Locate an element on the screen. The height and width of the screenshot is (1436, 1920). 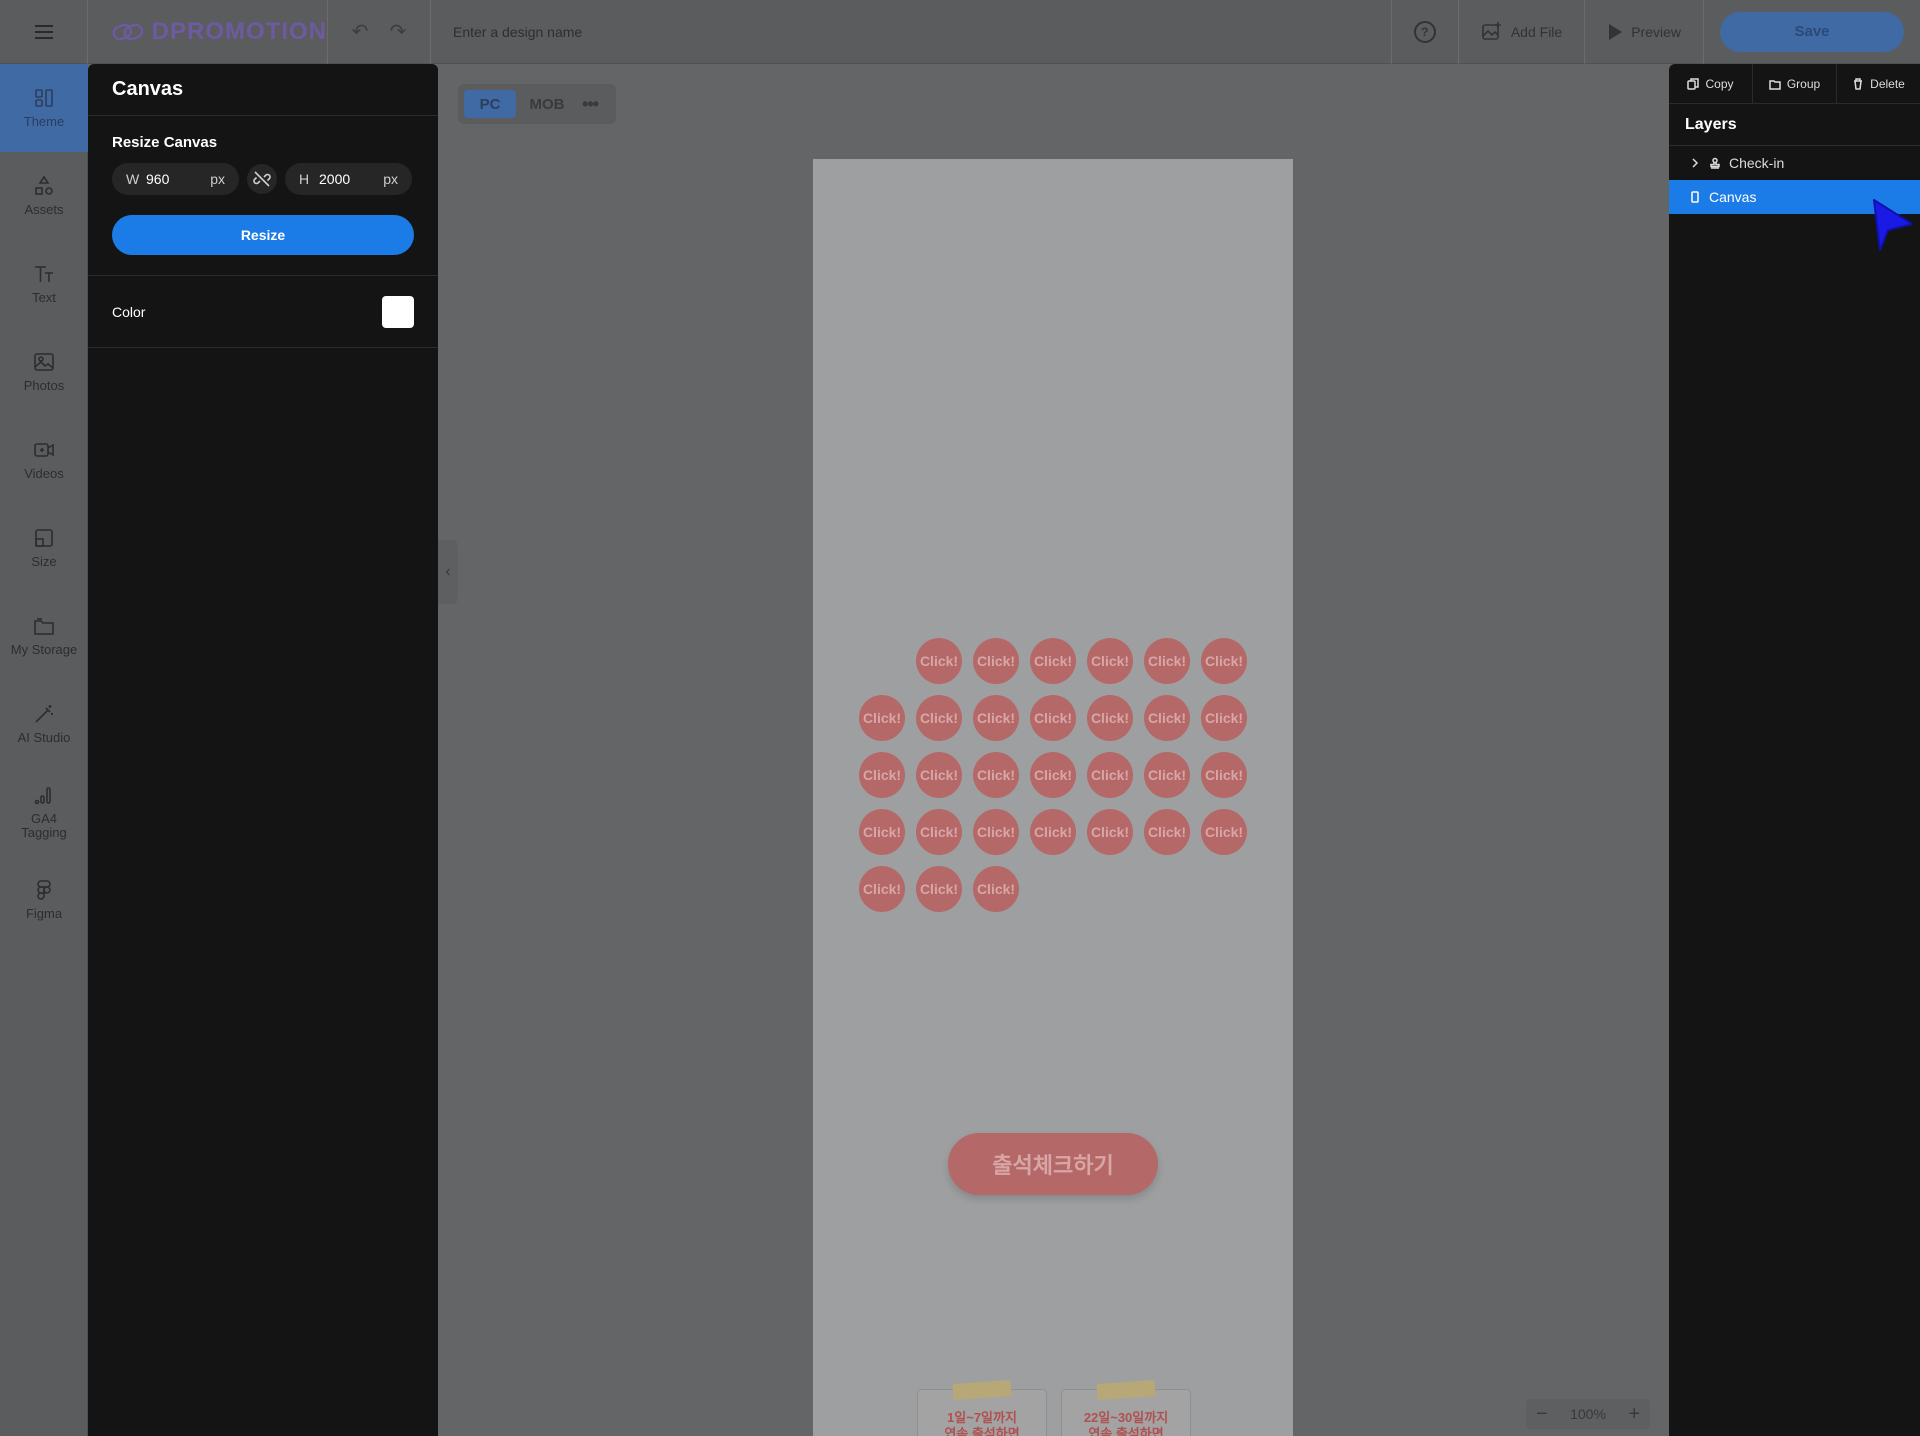
menu-icon is located at coordinates (44, 32).